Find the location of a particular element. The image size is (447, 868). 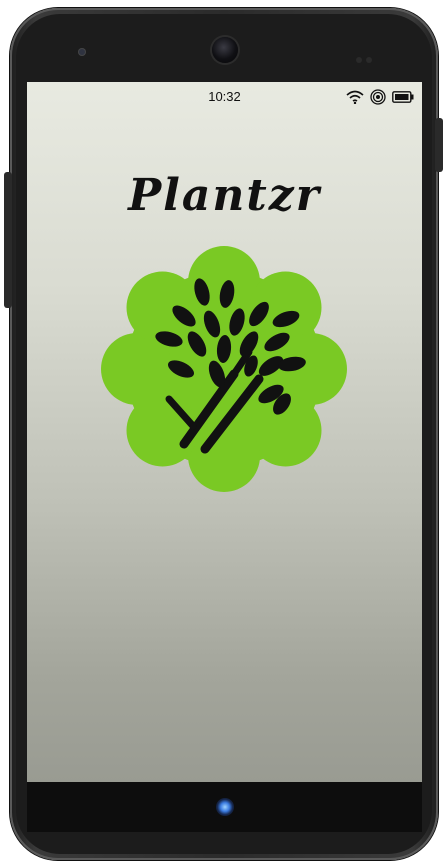

status-bar: 10:32 is located at coordinates (224, 96).